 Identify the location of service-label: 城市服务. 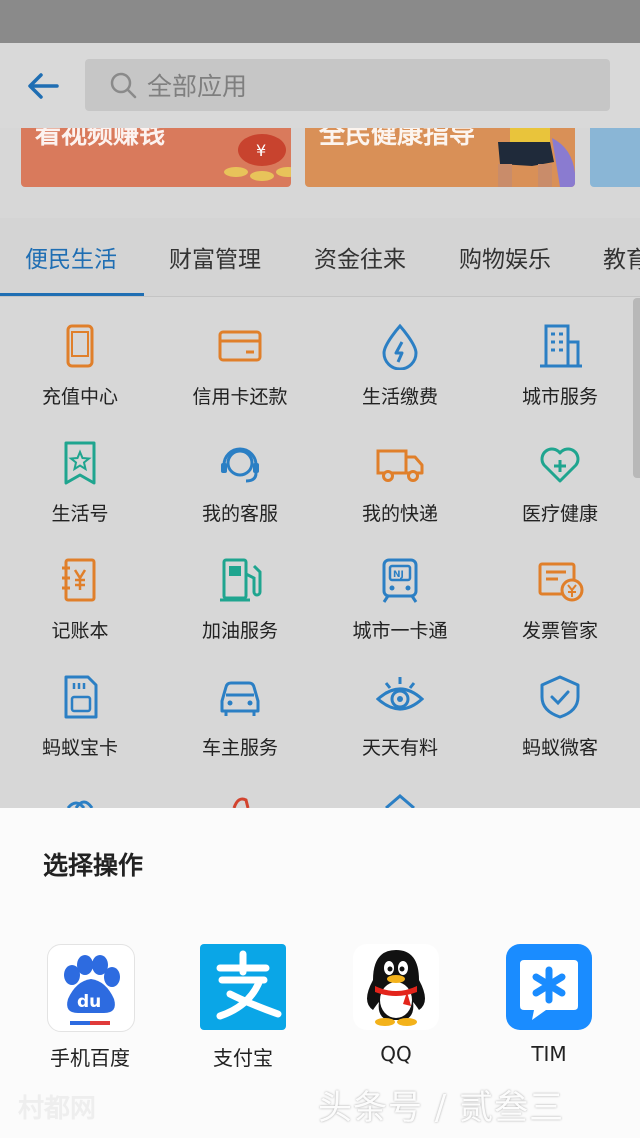
(559, 397).